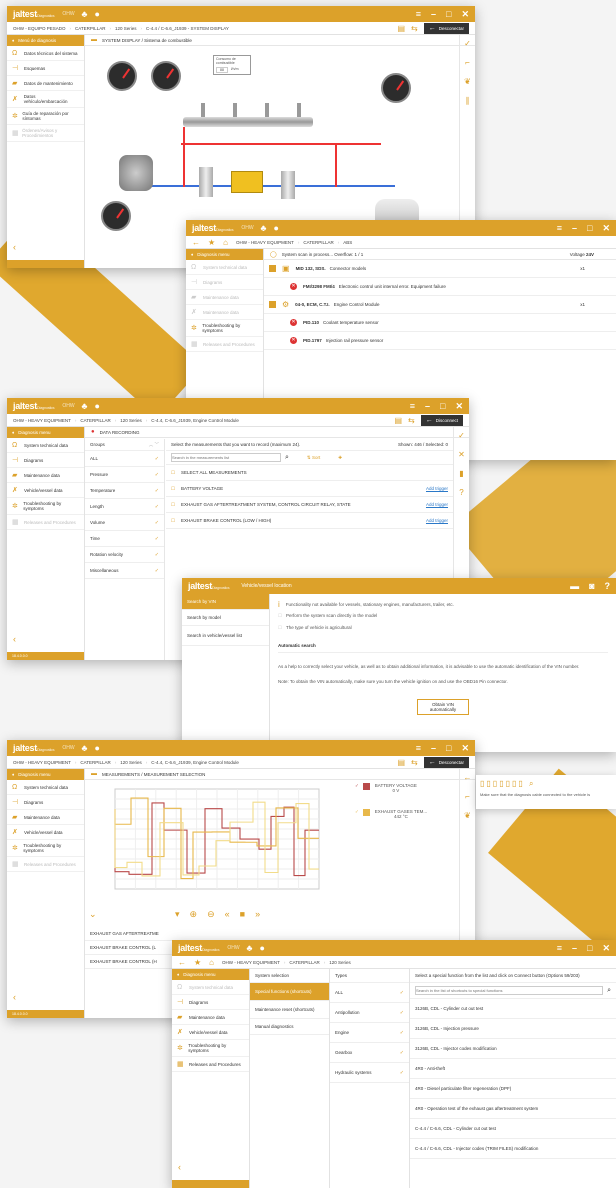  Describe the element at coordinates (440, 323) in the screenshot. I see `table-row: ✕ PID.110 Coolant temperature sensor` at that location.